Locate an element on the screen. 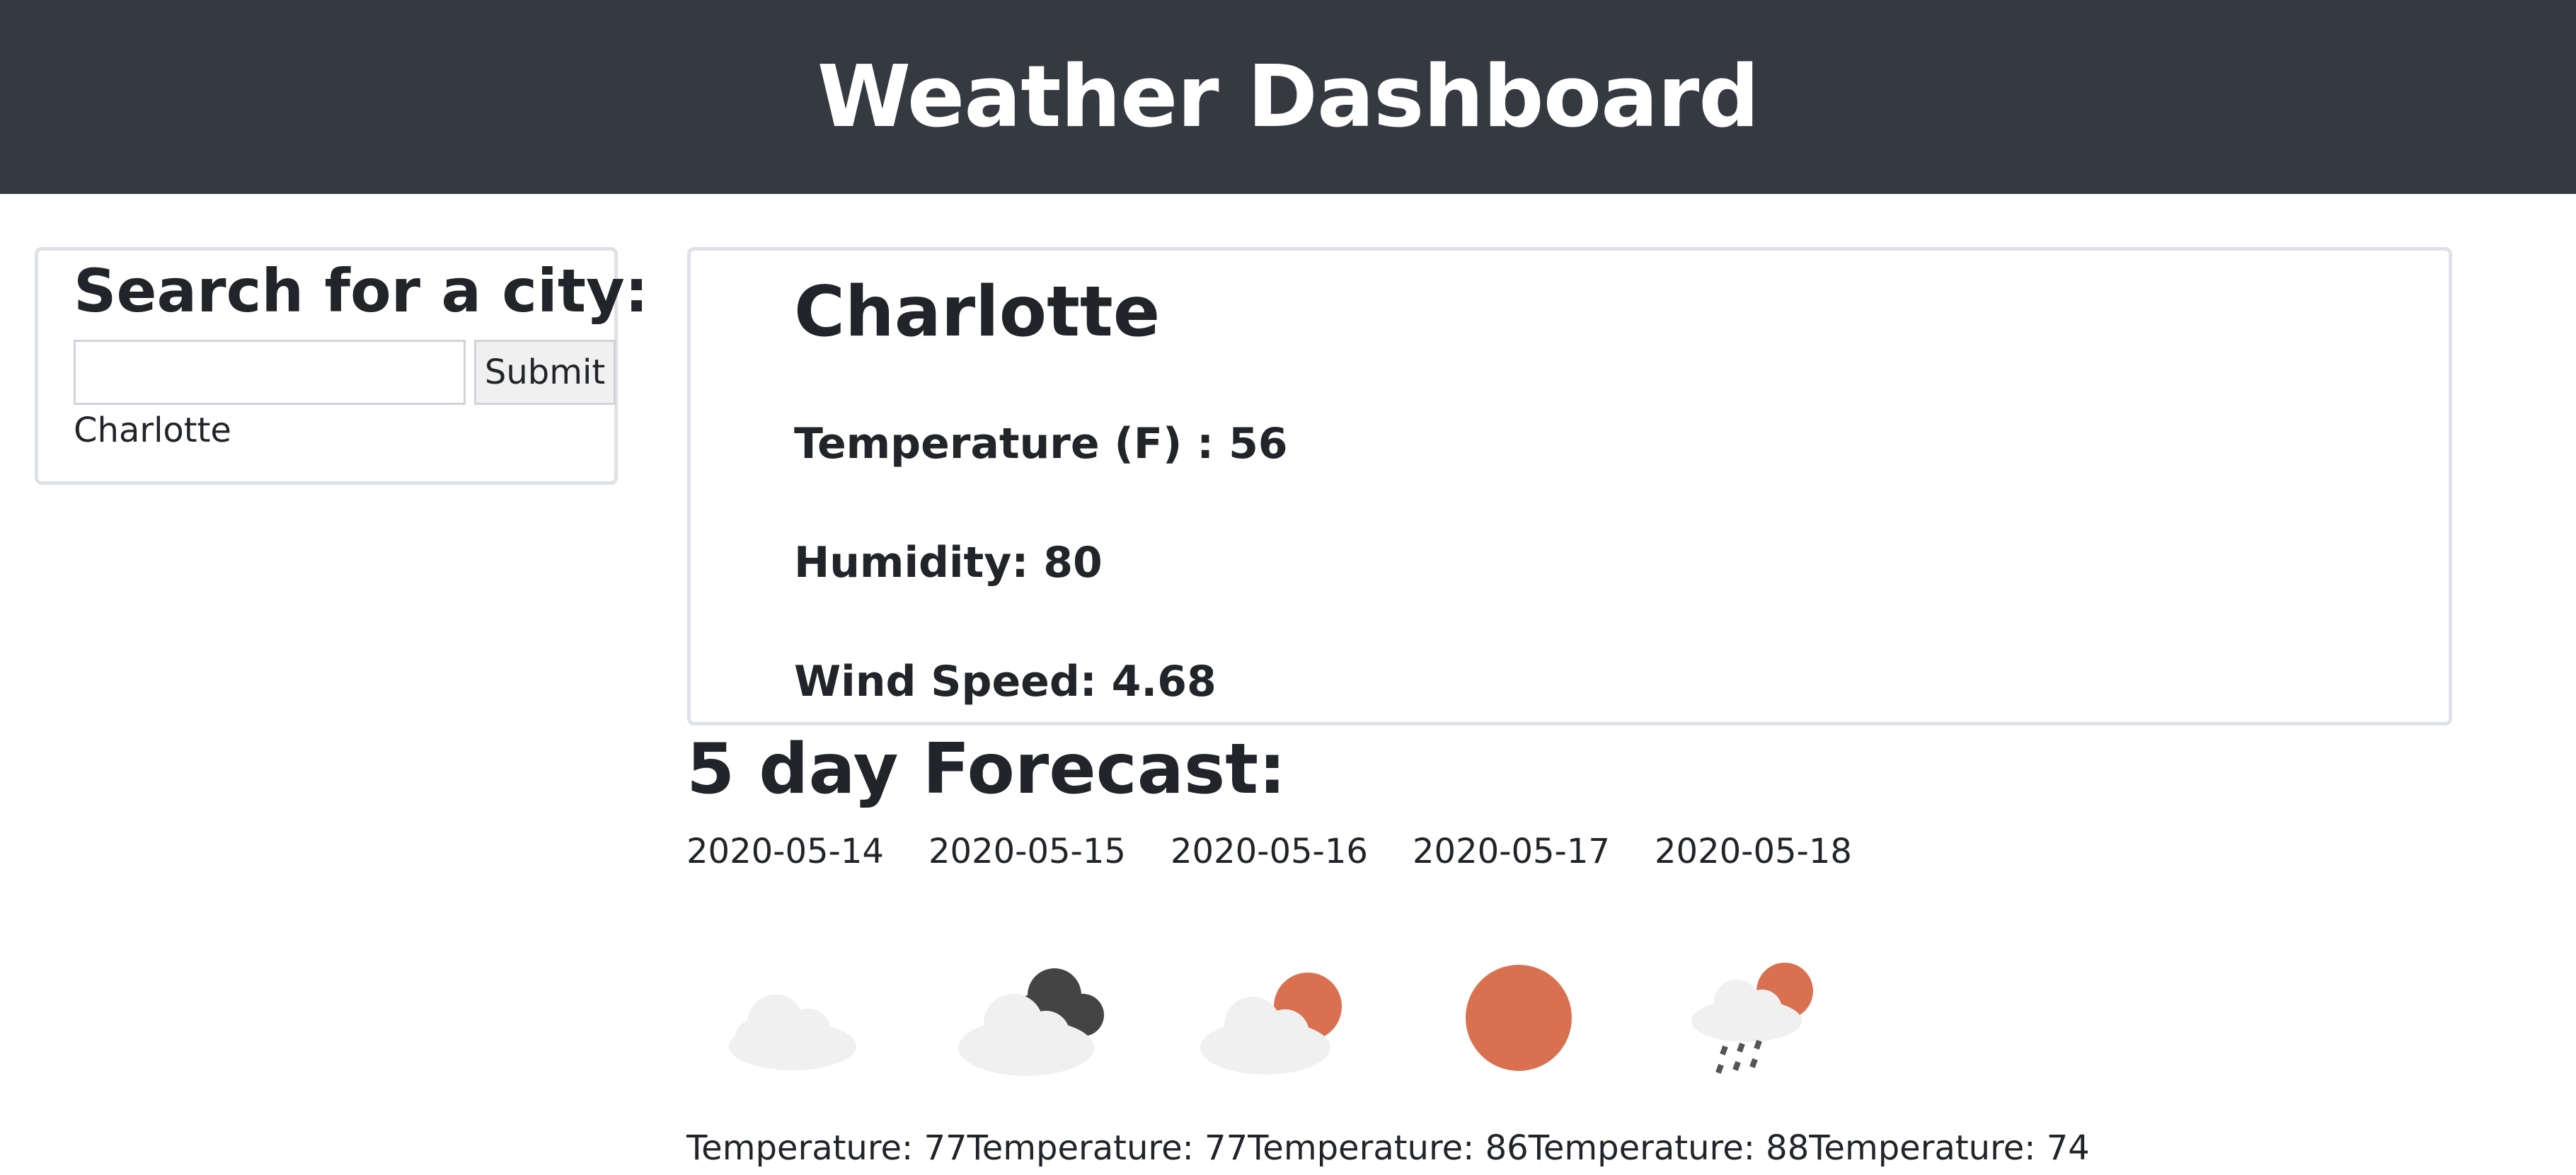 This screenshot has height=1175, width=2576. search-heading: Search for a city: is located at coordinates (362, 291).